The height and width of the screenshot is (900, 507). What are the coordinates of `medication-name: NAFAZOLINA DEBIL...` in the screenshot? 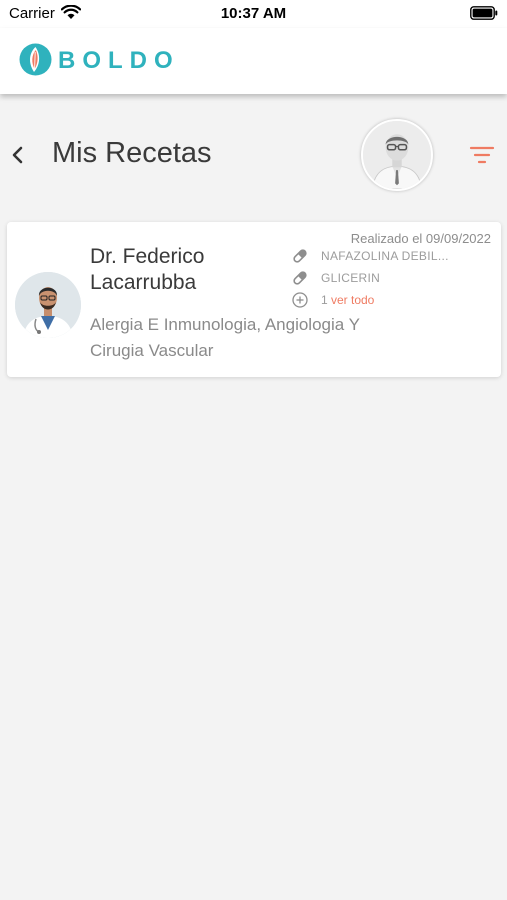 It's located at (385, 256).